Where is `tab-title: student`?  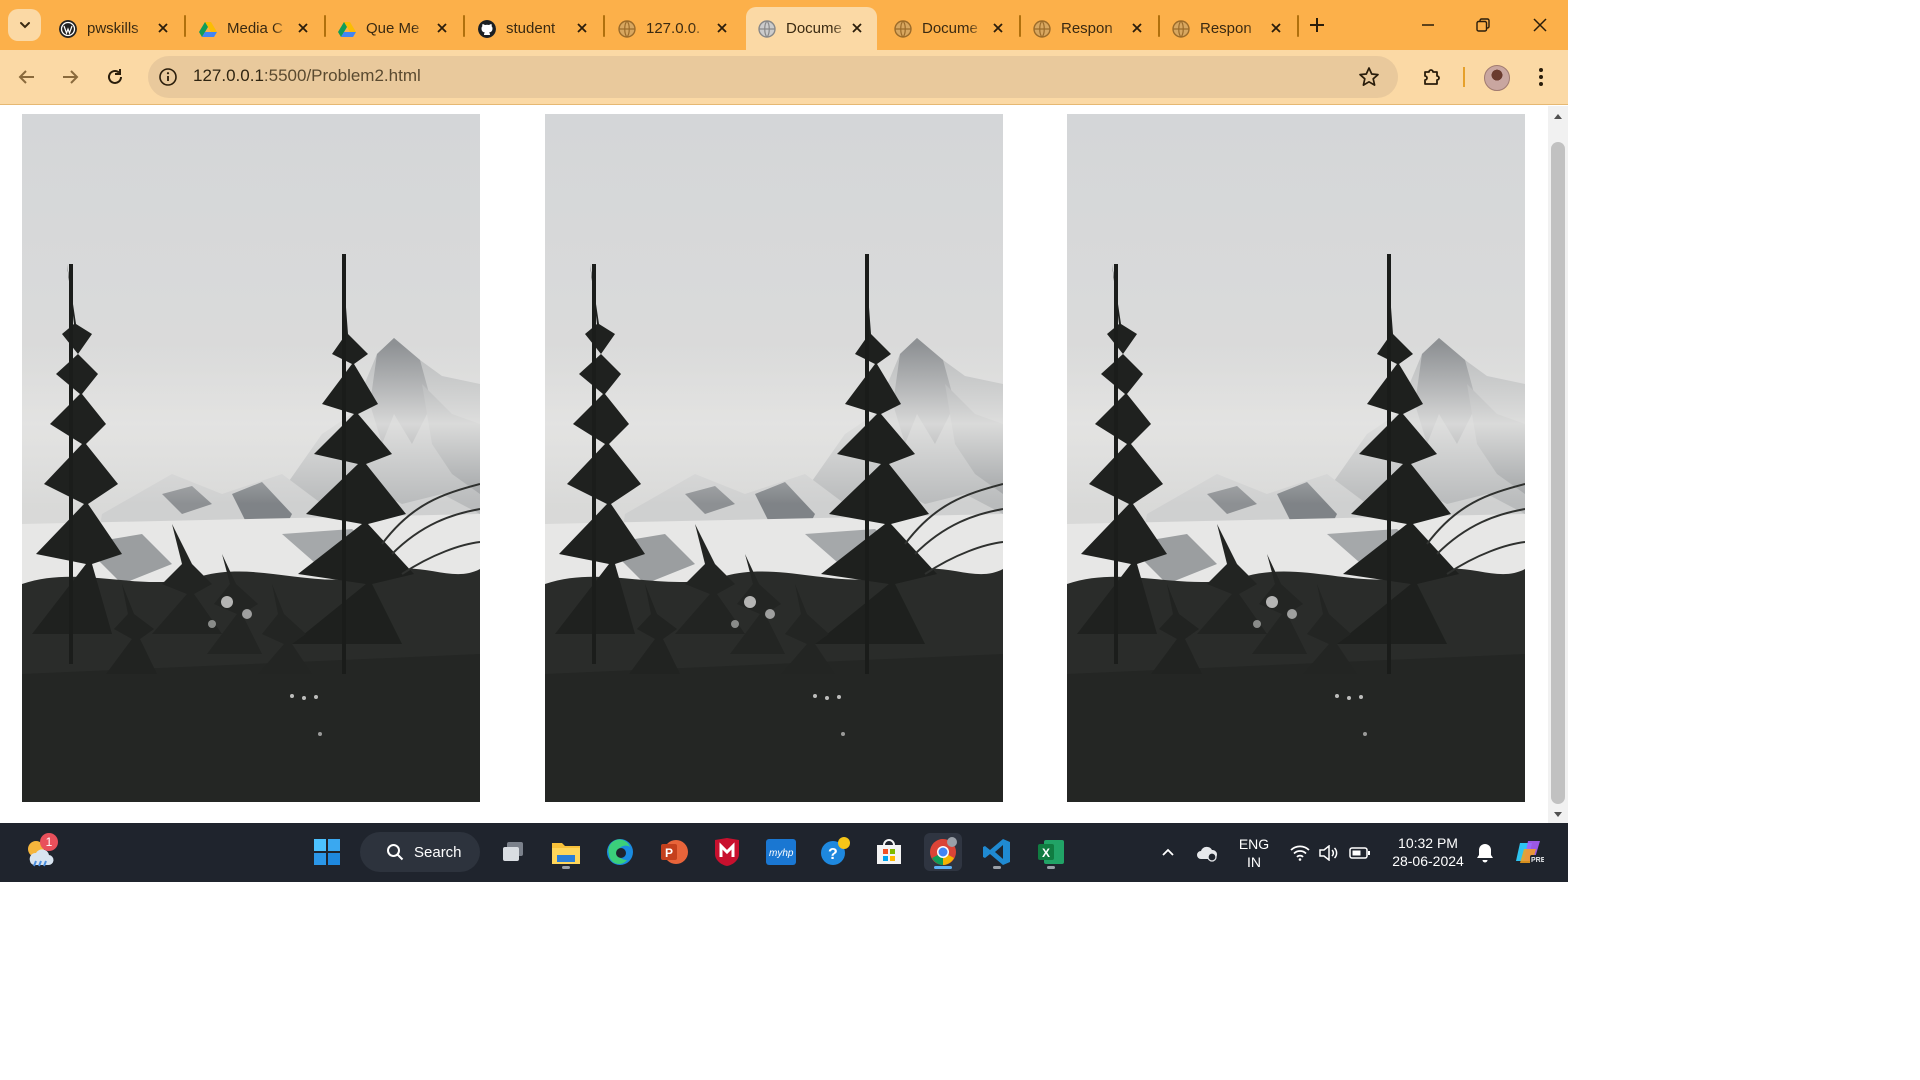 tab-title: student is located at coordinates (531, 28).